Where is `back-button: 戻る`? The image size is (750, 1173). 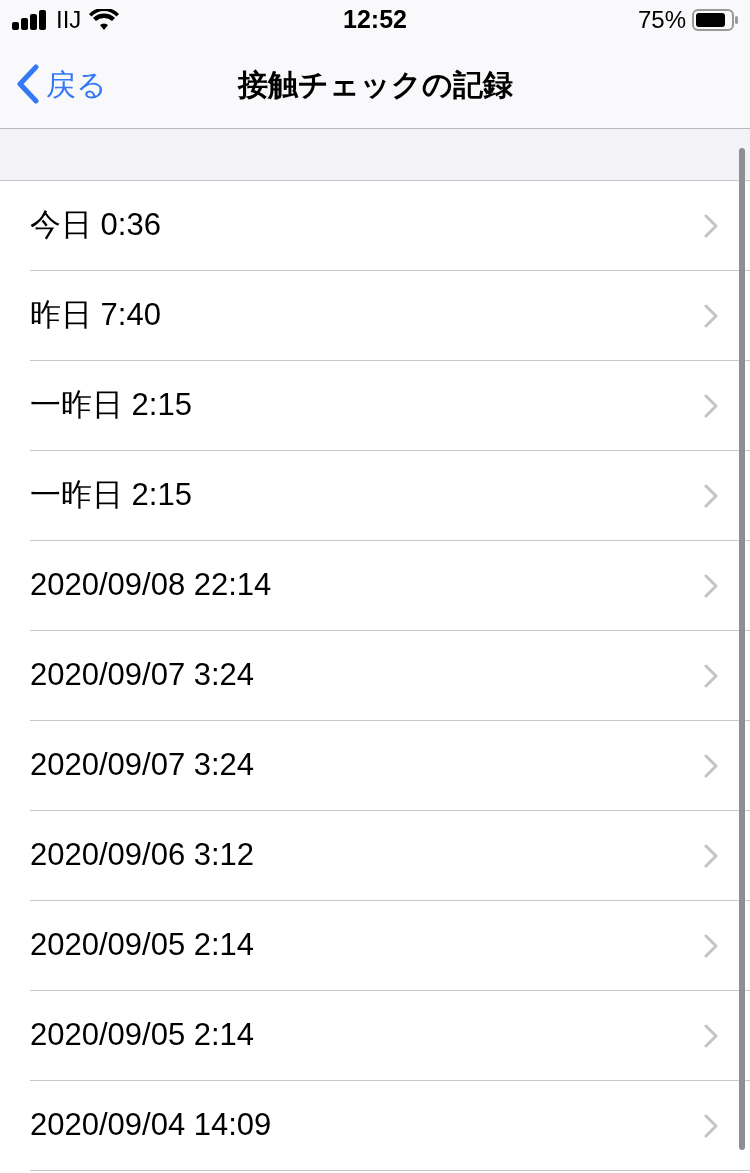 back-button: 戻る is located at coordinates (61, 84).